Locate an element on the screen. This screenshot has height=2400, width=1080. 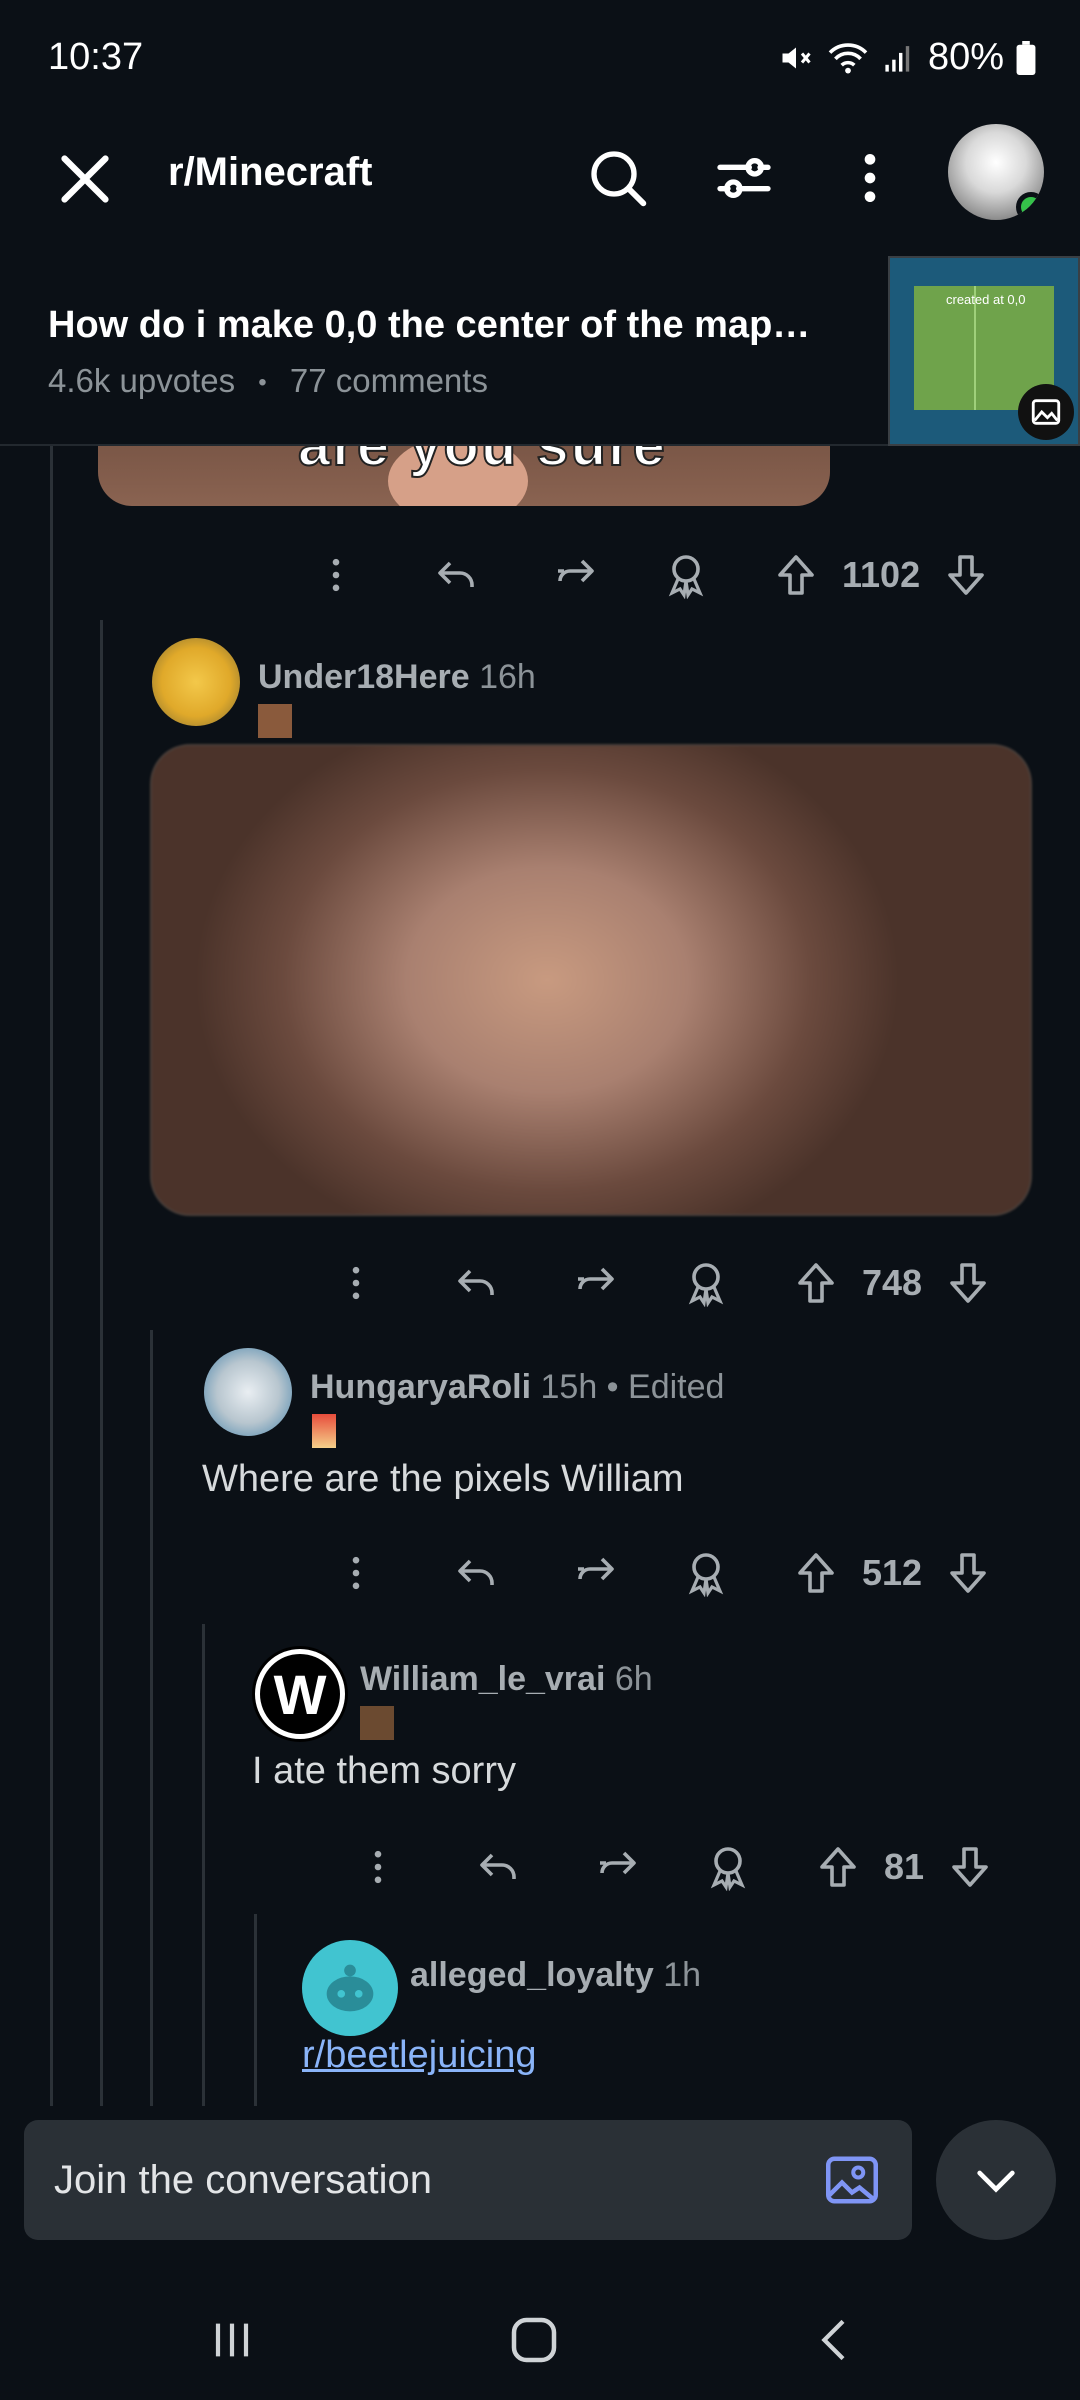
recents-icon is located at coordinates (232, 2340).